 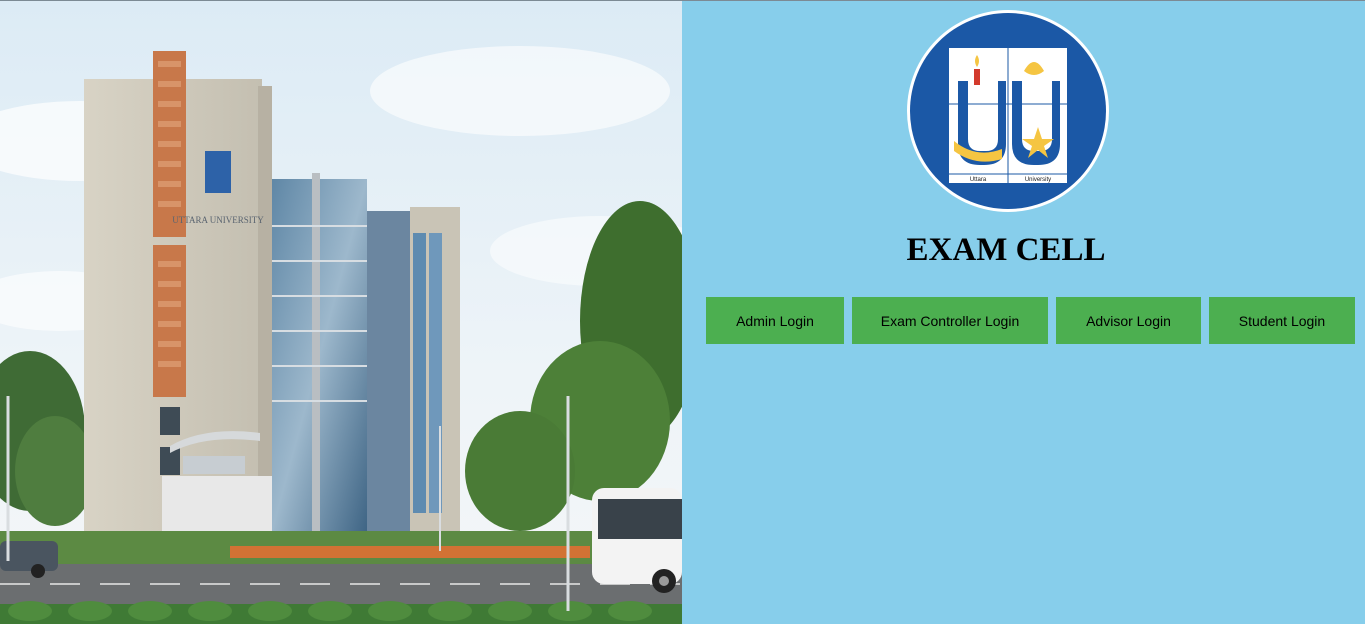 What do you see at coordinates (775, 320) in the screenshot?
I see `admin-login-button: Admin Login` at bounding box center [775, 320].